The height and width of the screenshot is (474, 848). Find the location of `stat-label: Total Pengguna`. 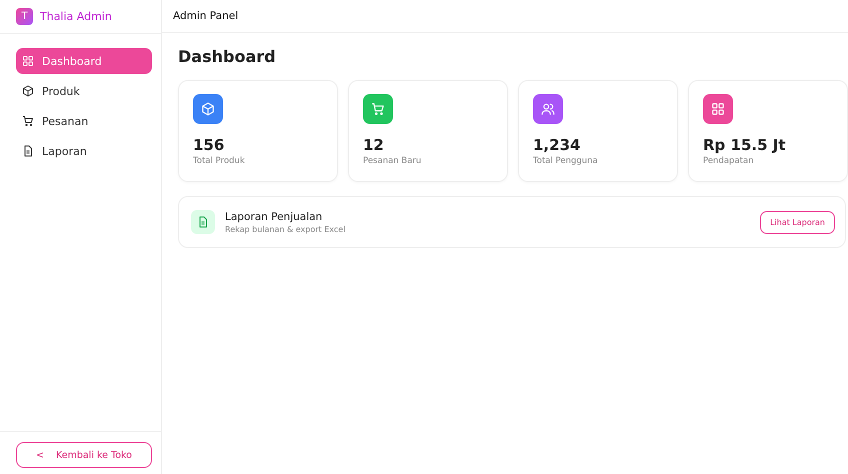

stat-label: Total Pengguna is located at coordinates (566, 161).